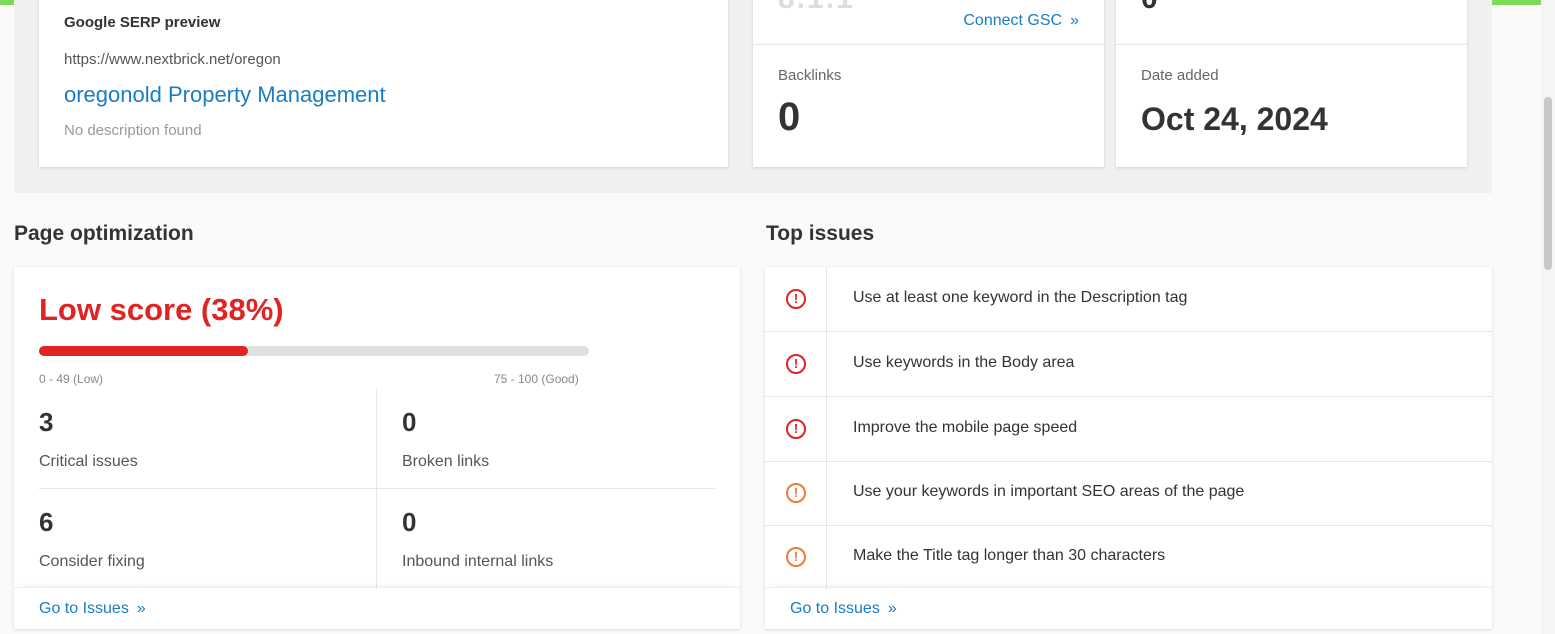  Describe the element at coordinates (377, 608) in the screenshot. I see `page-optimization-footer: Go to Issues »` at that location.